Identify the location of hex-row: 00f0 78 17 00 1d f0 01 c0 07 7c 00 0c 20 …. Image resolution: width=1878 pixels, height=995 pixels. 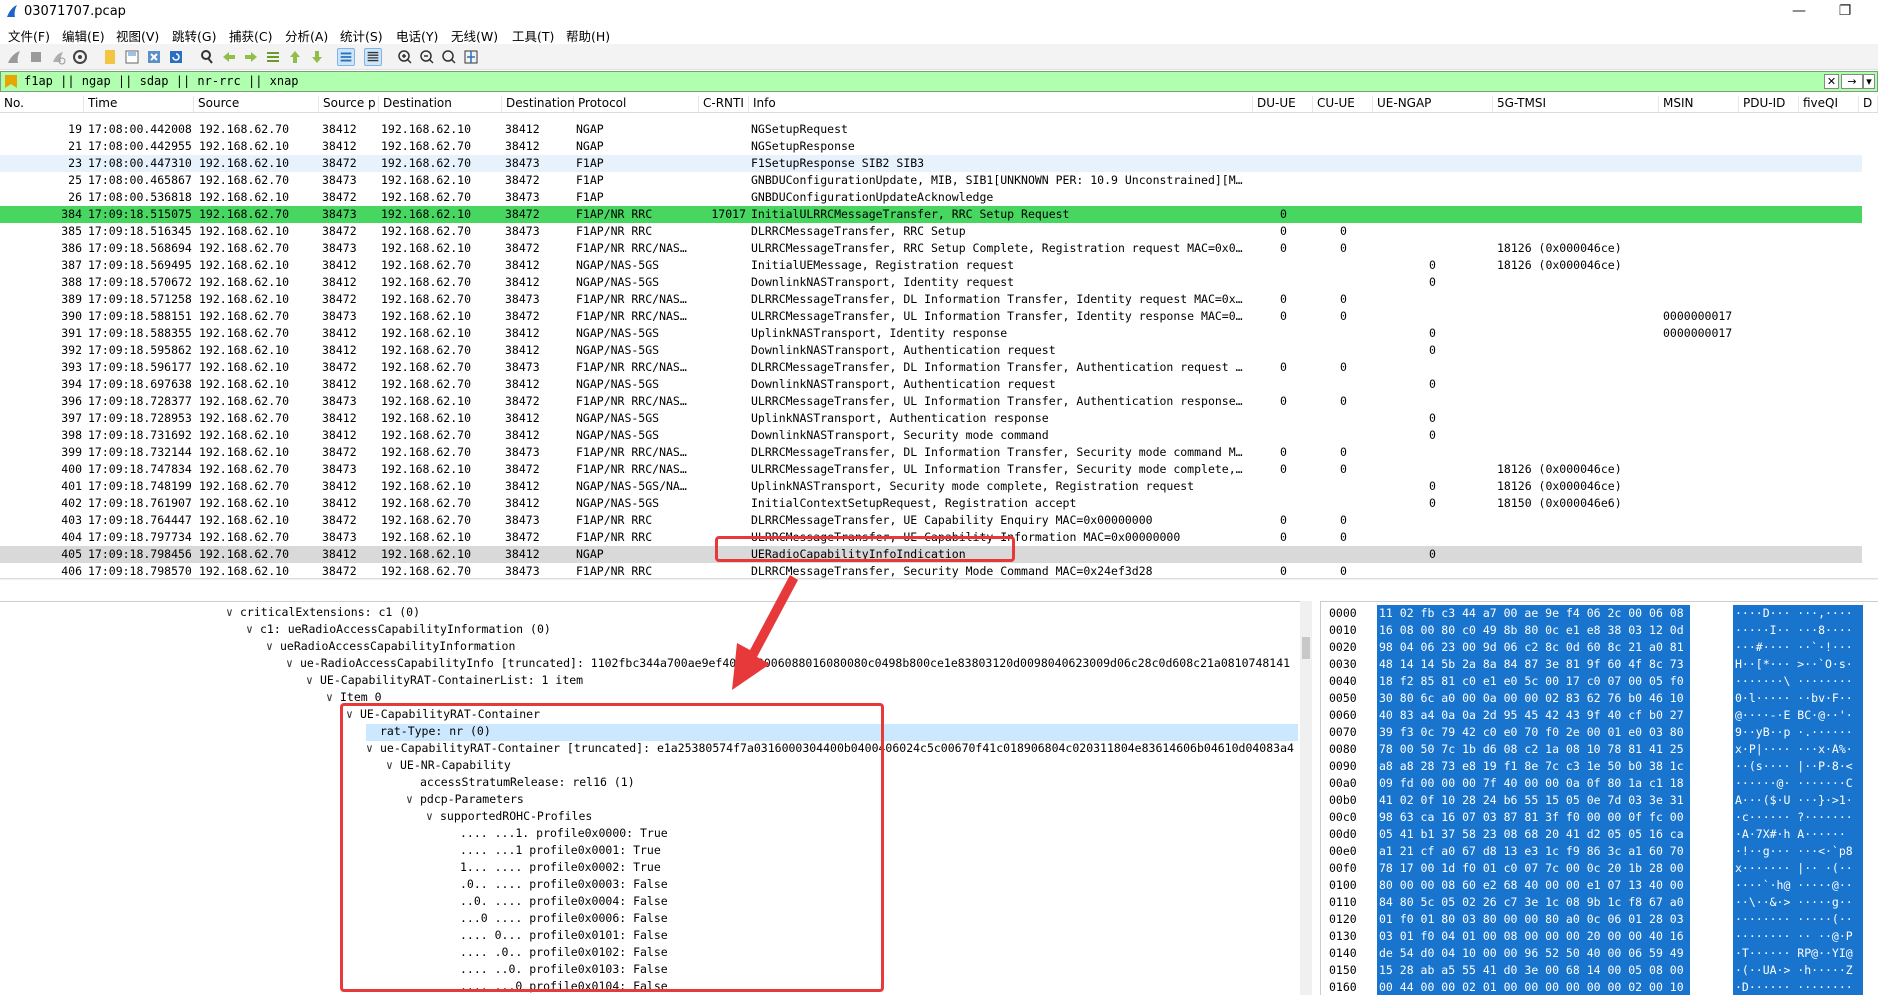
(1599, 868).